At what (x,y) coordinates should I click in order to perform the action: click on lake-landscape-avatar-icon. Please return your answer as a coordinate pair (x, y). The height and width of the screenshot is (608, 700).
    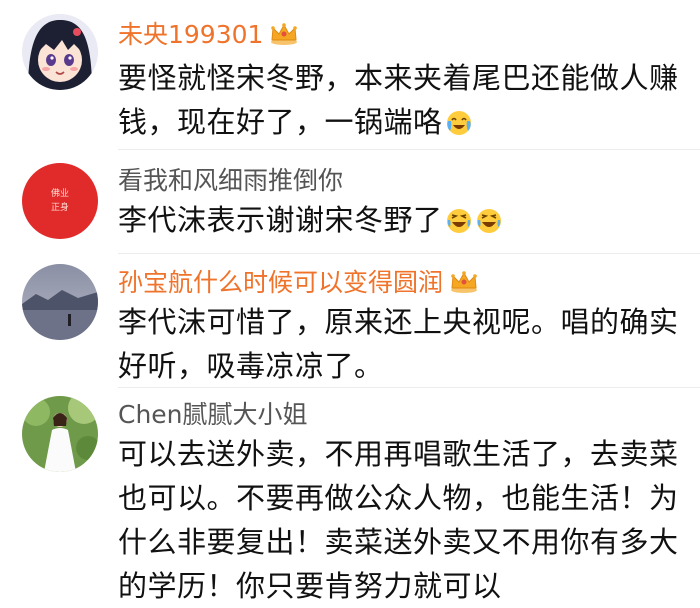
    Looking at the image, I should click on (60, 302).